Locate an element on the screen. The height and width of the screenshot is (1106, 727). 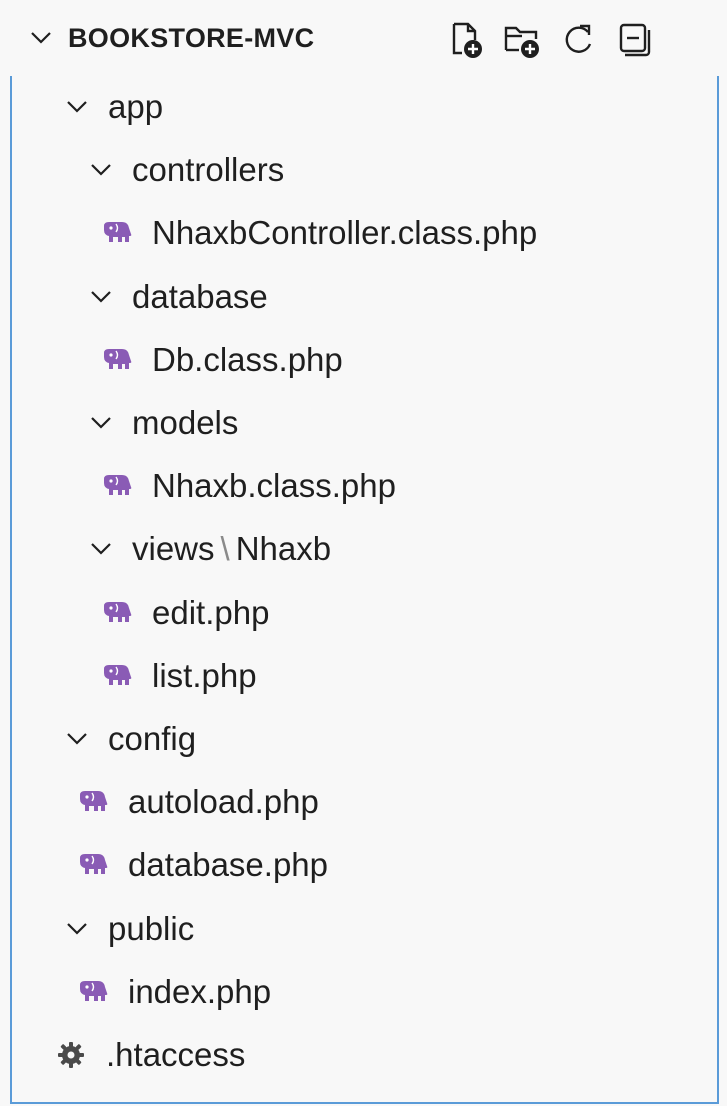
tree-folder-views: views \ Nhaxb is located at coordinates (364, 549).